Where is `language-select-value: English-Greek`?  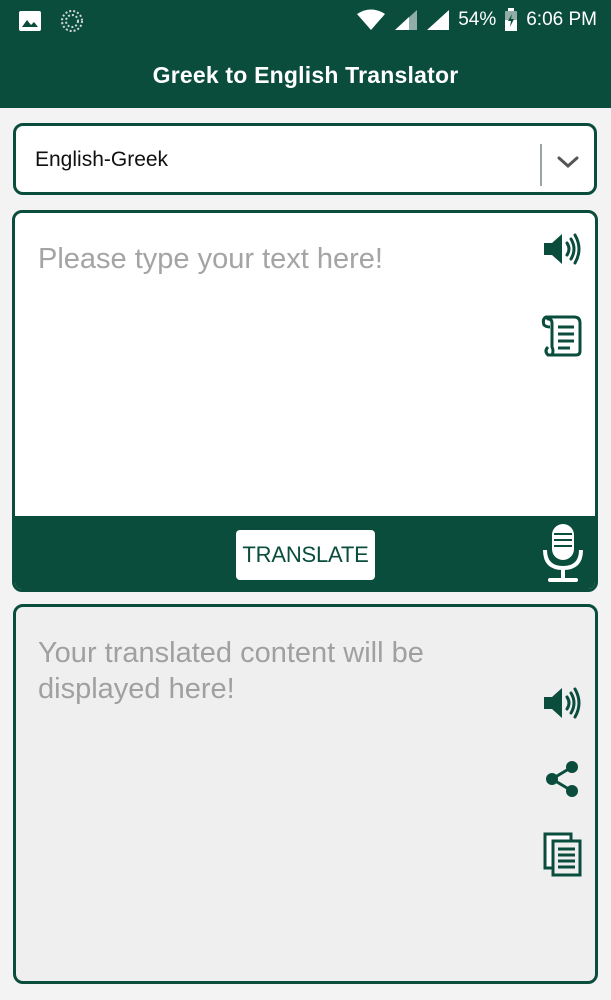 language-select-value: English-Greek is located at coordinates (102, 159).